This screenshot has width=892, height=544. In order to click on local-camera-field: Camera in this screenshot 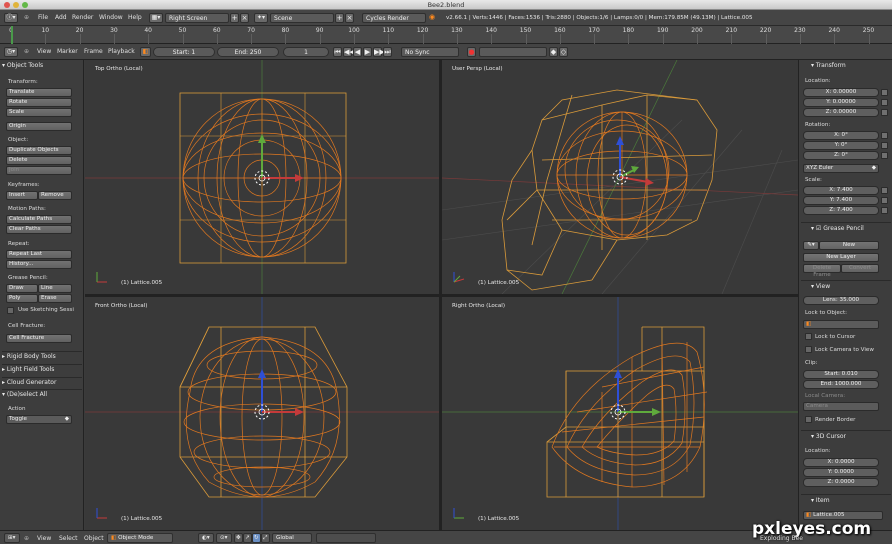, I will do `click(841, 406)`.